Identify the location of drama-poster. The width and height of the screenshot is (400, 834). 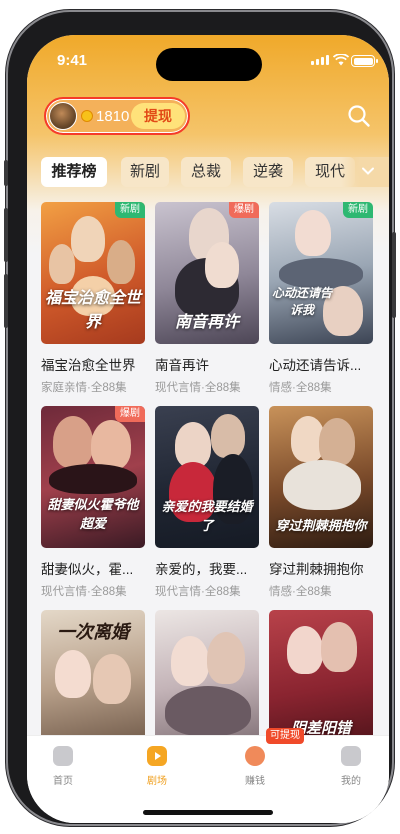
(207, 681).